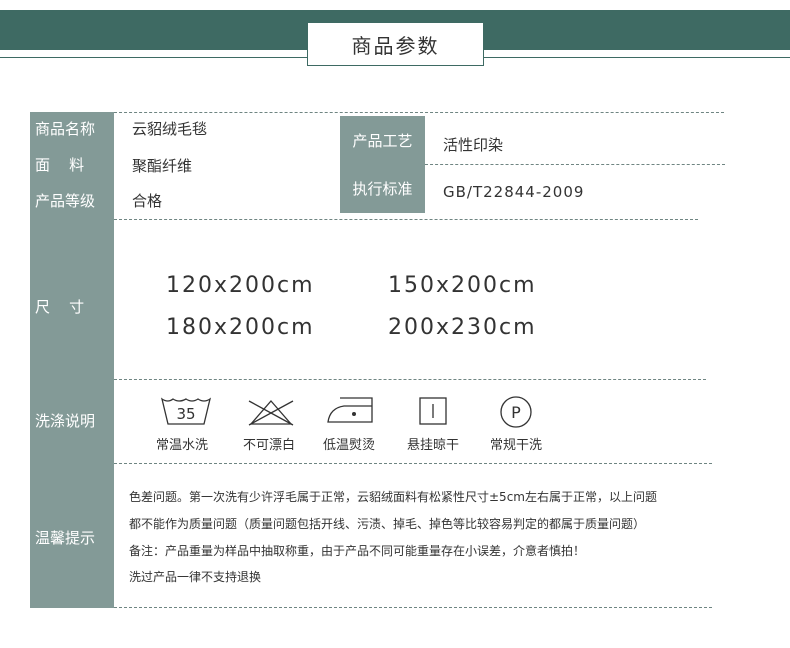 The height and width of the screenshot is (648, 790). Describe the element at coordinates (271, 413) in the screenshot. I see `no-bleach-icon` at that location.